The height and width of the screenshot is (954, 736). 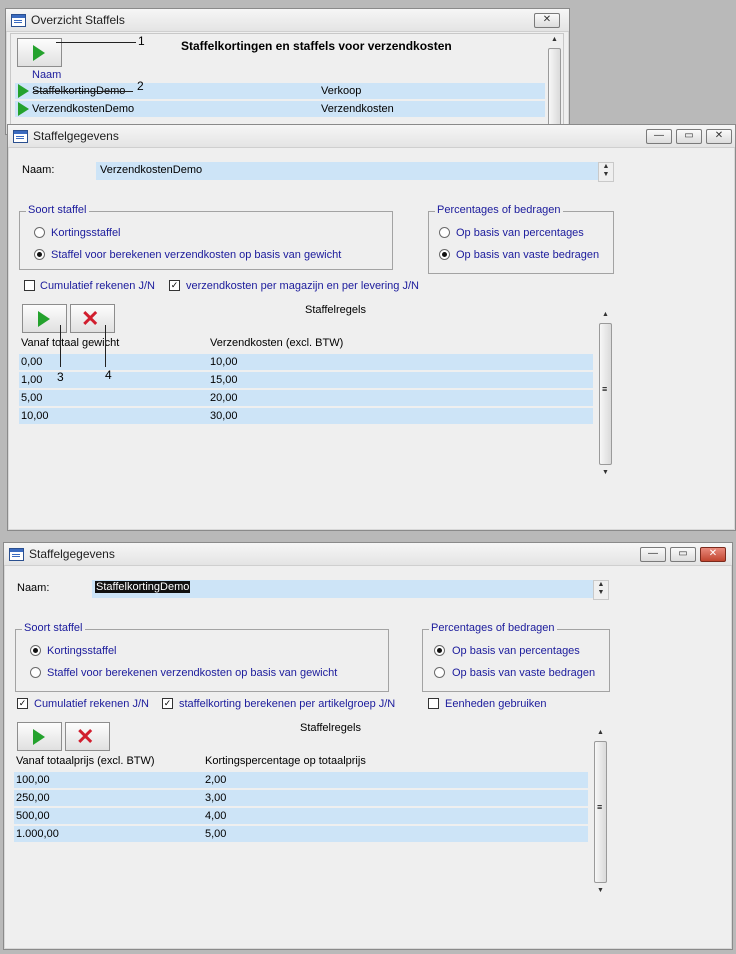 I want to click on naam-value: VerzendkostenDemo, so click(x=151, y=170).